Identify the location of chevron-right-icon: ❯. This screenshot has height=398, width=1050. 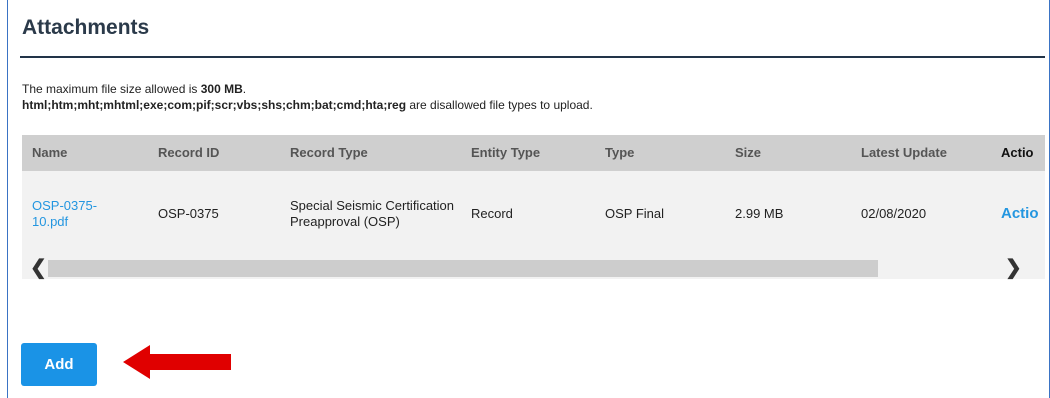
(1013, 268).